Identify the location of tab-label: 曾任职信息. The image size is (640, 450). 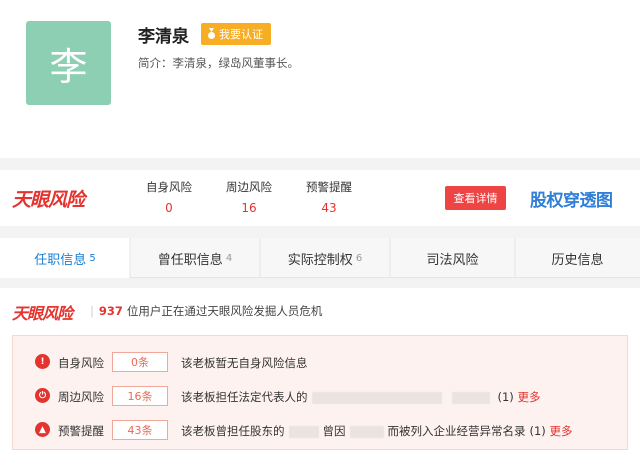
(190, 260).